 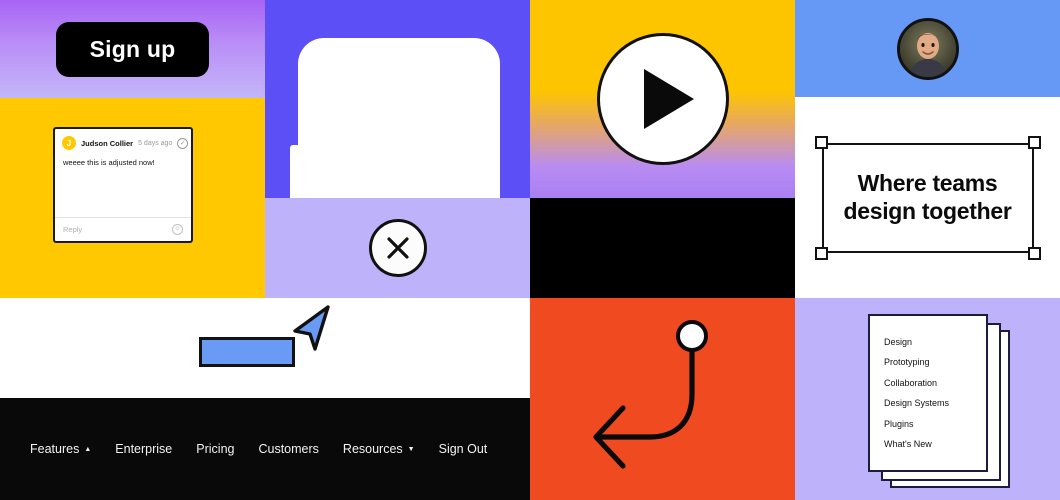 I want to click on comment-avatar: J, so click(x=69, y=143).